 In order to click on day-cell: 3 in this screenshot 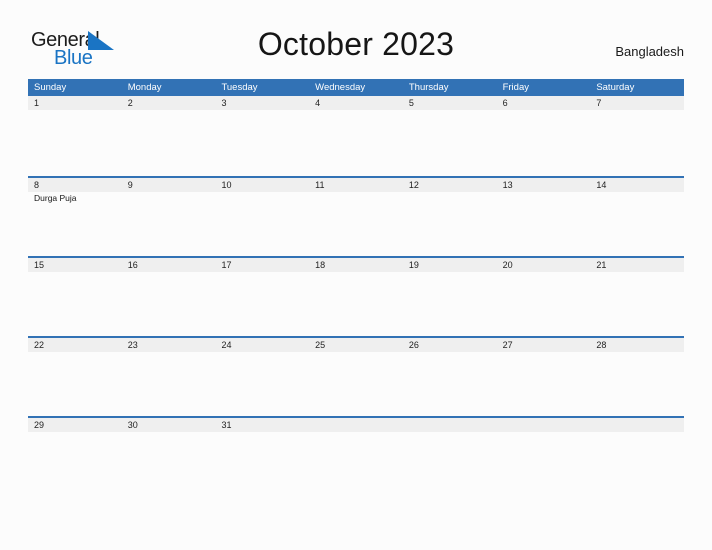, I will do `click(262, 136)`.